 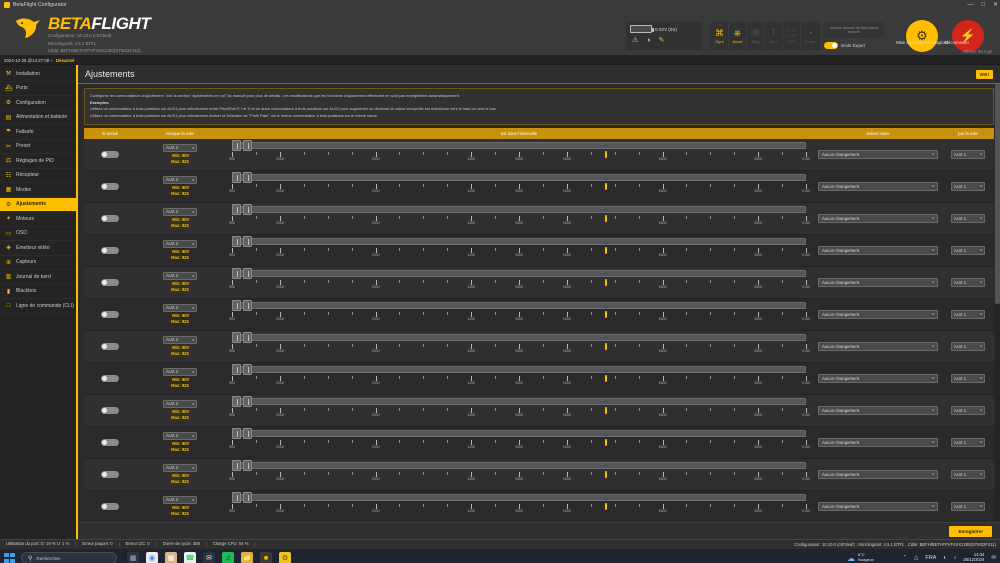 I want to click on expert-mode-toggle, so click(x=831, y=45).